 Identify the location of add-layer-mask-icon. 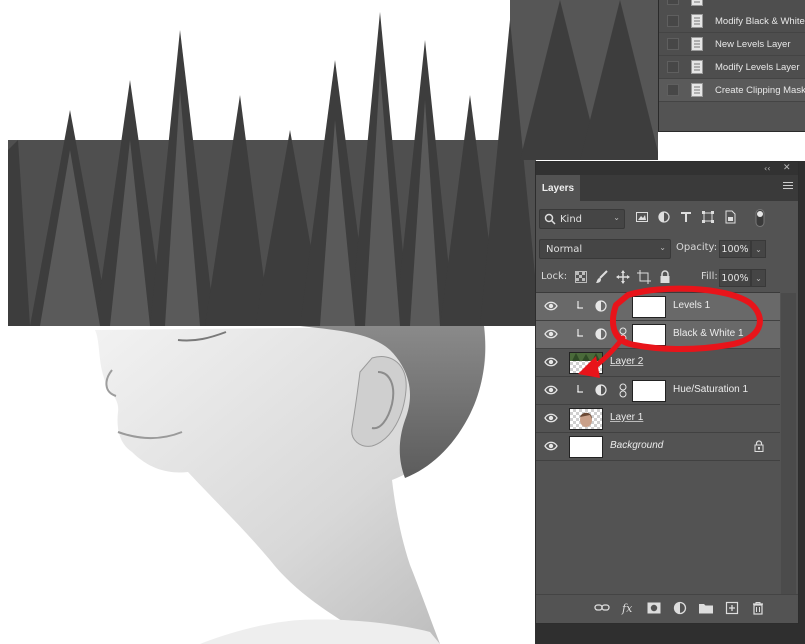
(654, 608).